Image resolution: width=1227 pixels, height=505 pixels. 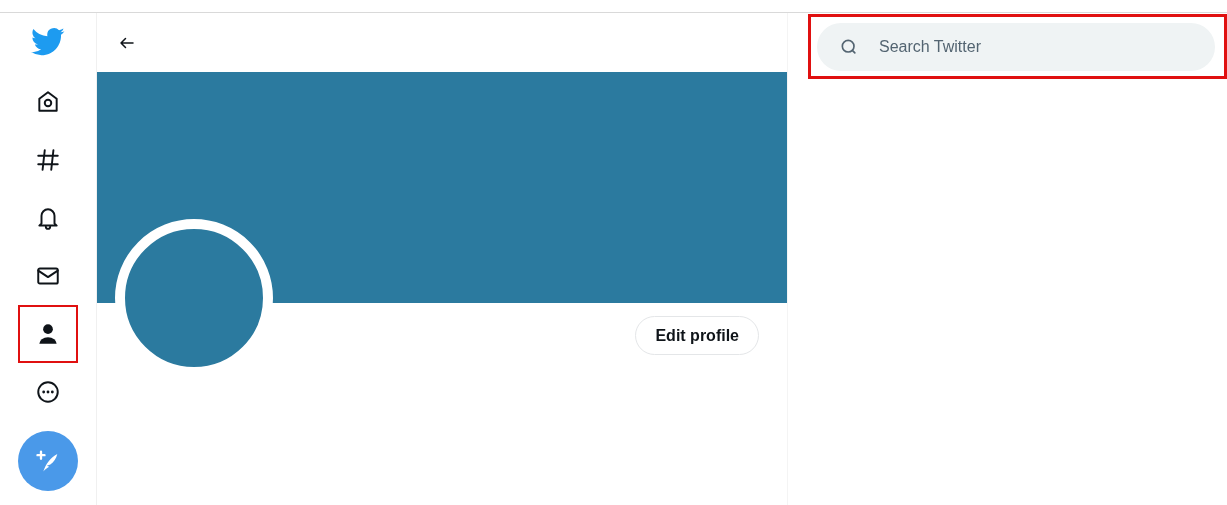 What do you see at coordinates (1016, 46) in the screenshot?
I see `search-field: Search Twitter` at bounding box center [1016, 46].